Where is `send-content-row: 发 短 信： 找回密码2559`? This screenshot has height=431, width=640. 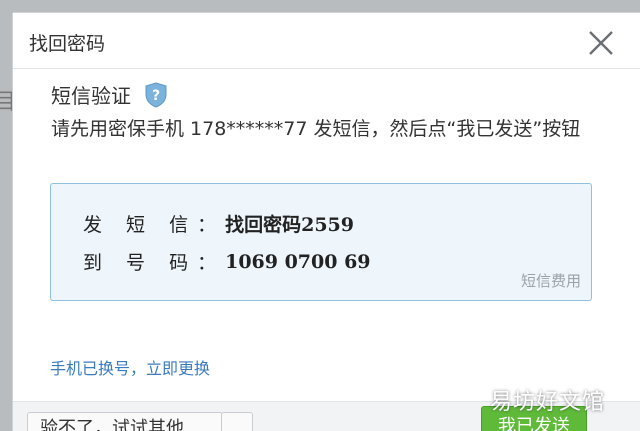
send-content-row: 发 短 信： 找回密码2559 is located at coordinates (218, 223).